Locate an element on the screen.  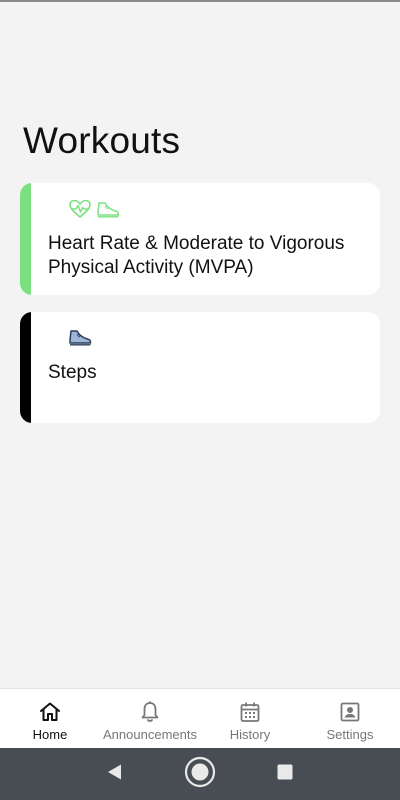
nav-item-history: History is located at coordinates (250, 718).